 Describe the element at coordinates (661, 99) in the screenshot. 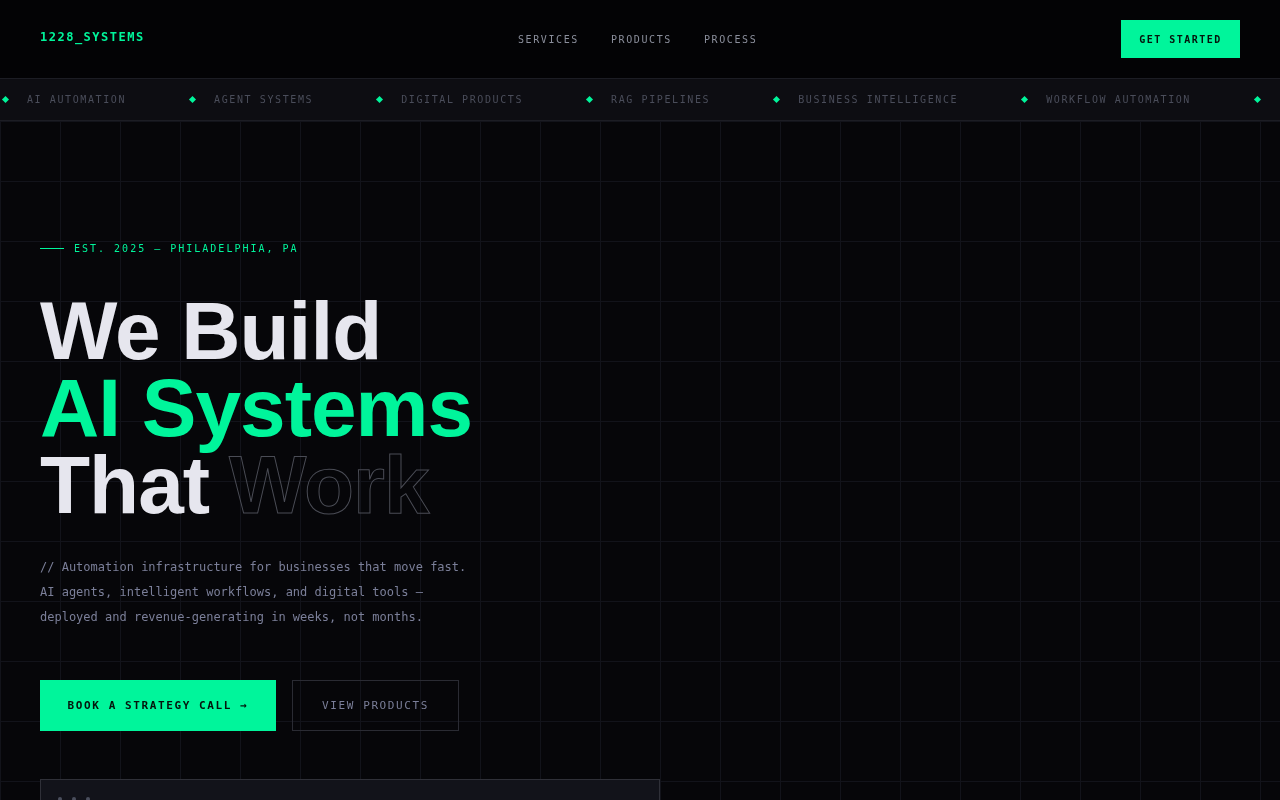

I see `ticker-item: RAG PIPELINES` at that location.